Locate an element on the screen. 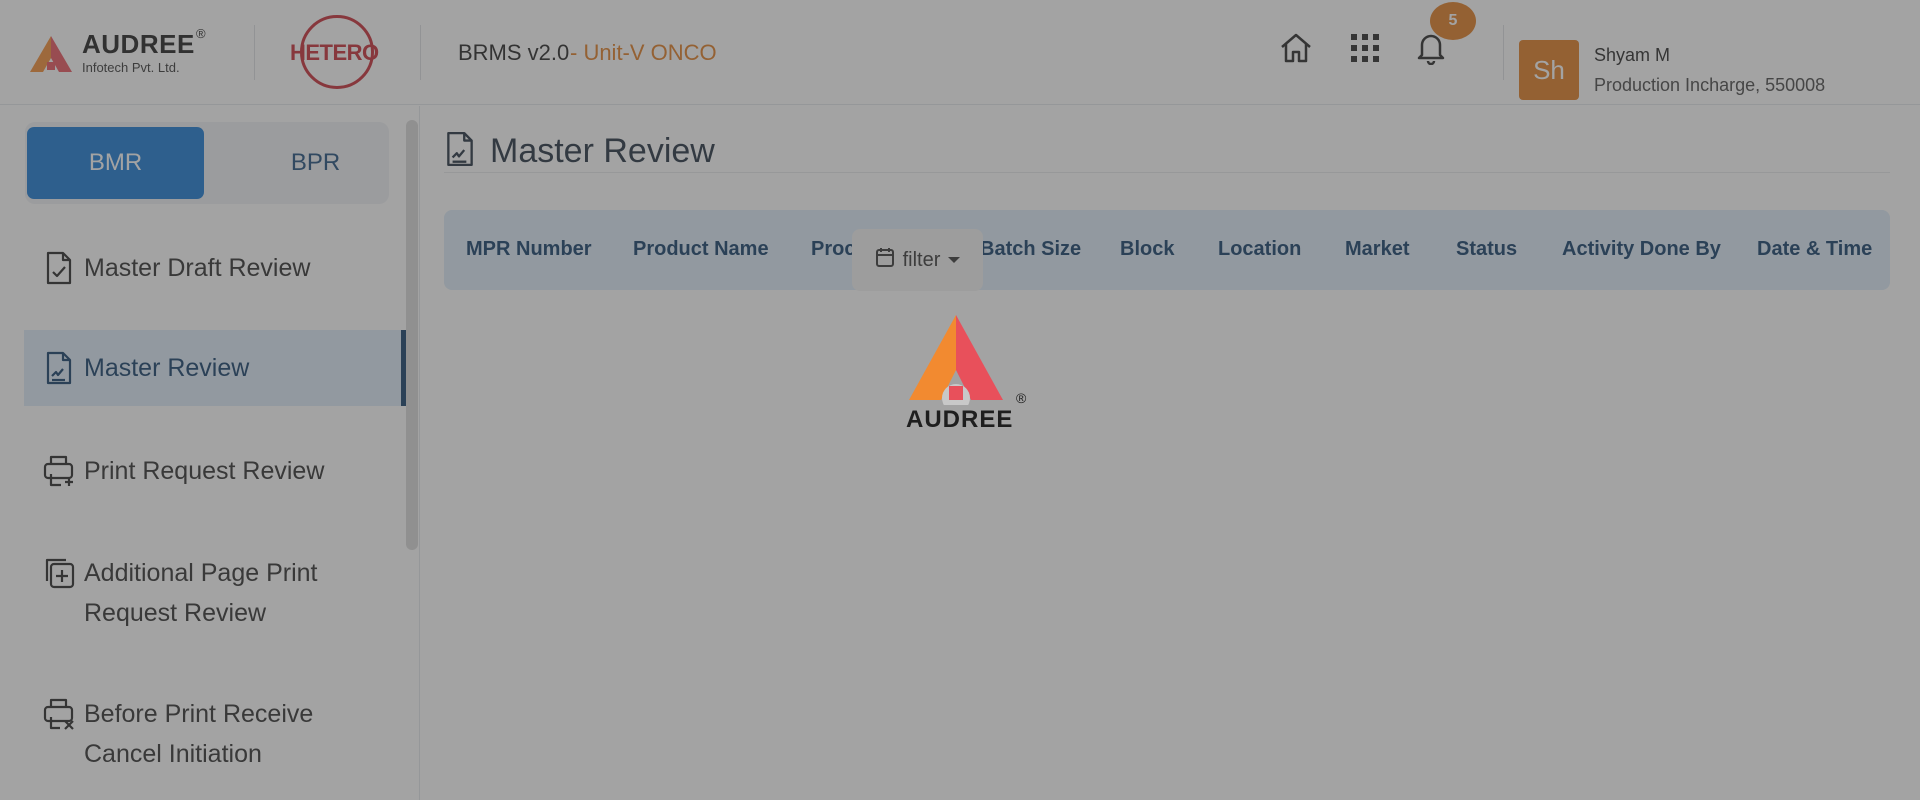  audree-loader-icon is located at coordinates (956, 363).